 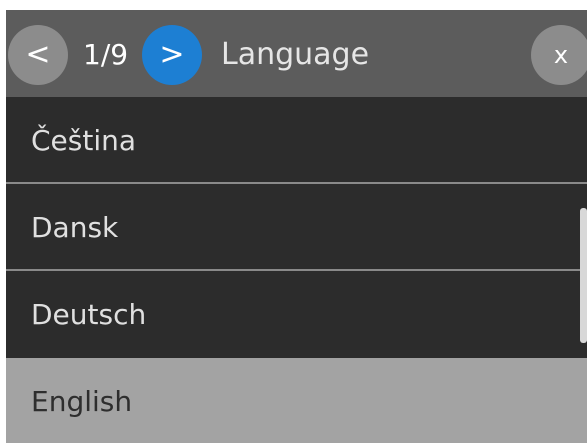 I want to click on close-icon: x, so click(x=561, y=55).